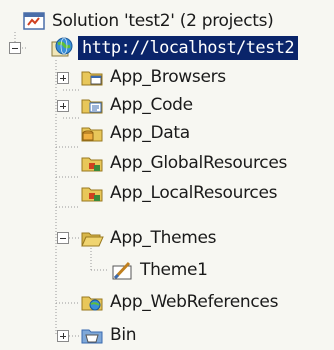 Image resolution: width=334 pixels, height=350 pixels. What do you see at coordinates (151, 105) in the screenshot?
I see `folder-label: App_Code` at bounding box center [151, 105].